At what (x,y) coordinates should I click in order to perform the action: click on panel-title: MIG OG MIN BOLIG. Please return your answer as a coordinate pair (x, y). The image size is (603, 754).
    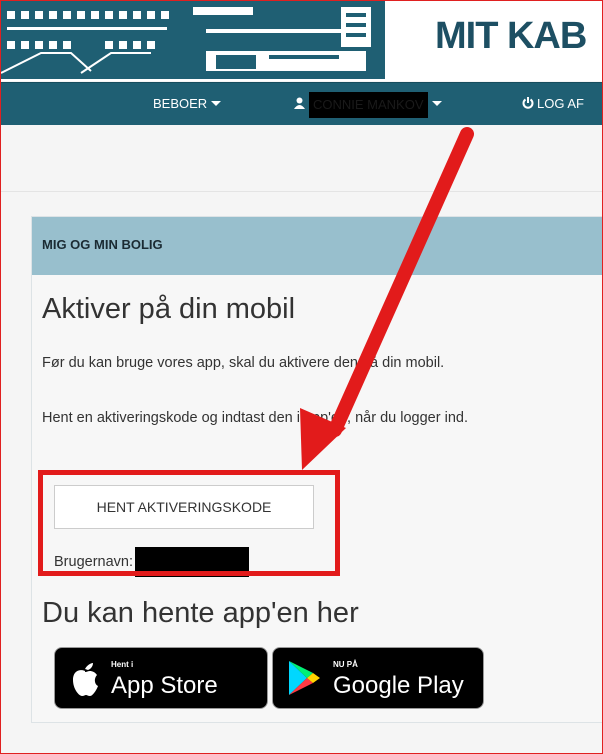
    Looking at the image, I should click on (102, 244).